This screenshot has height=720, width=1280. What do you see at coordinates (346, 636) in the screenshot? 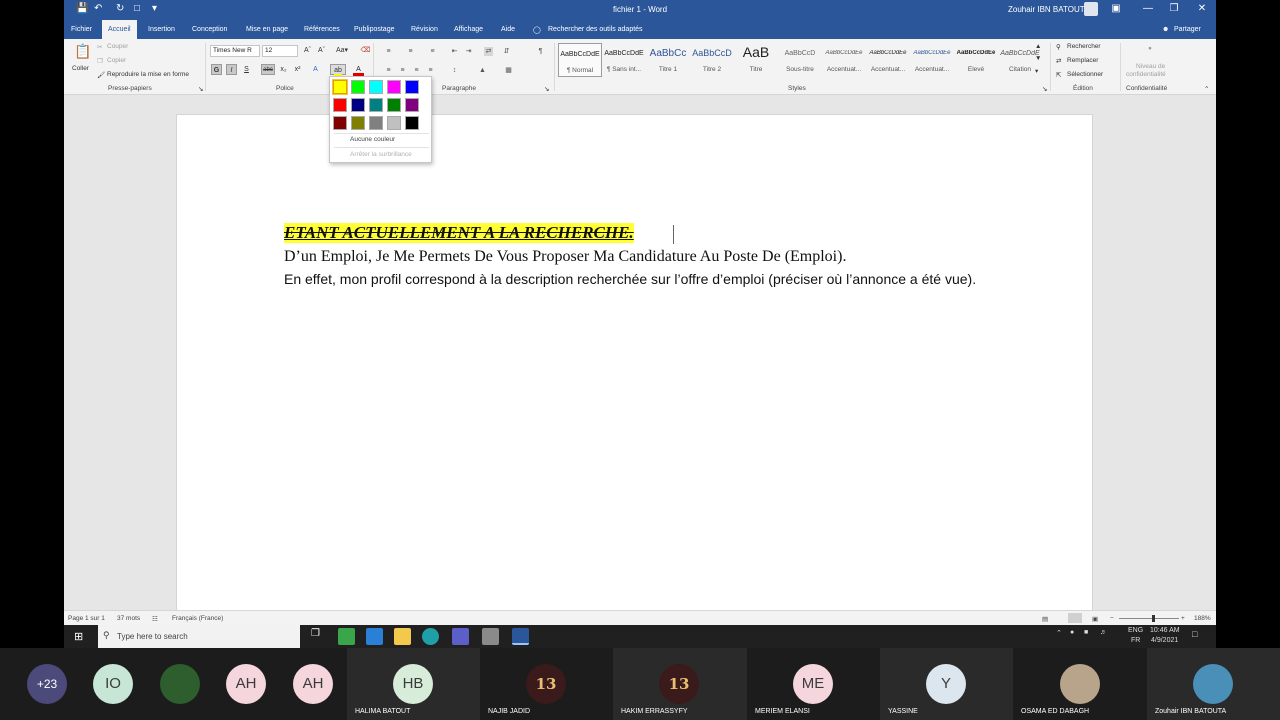
I see `store-icon` at bounding box center [346, 636].